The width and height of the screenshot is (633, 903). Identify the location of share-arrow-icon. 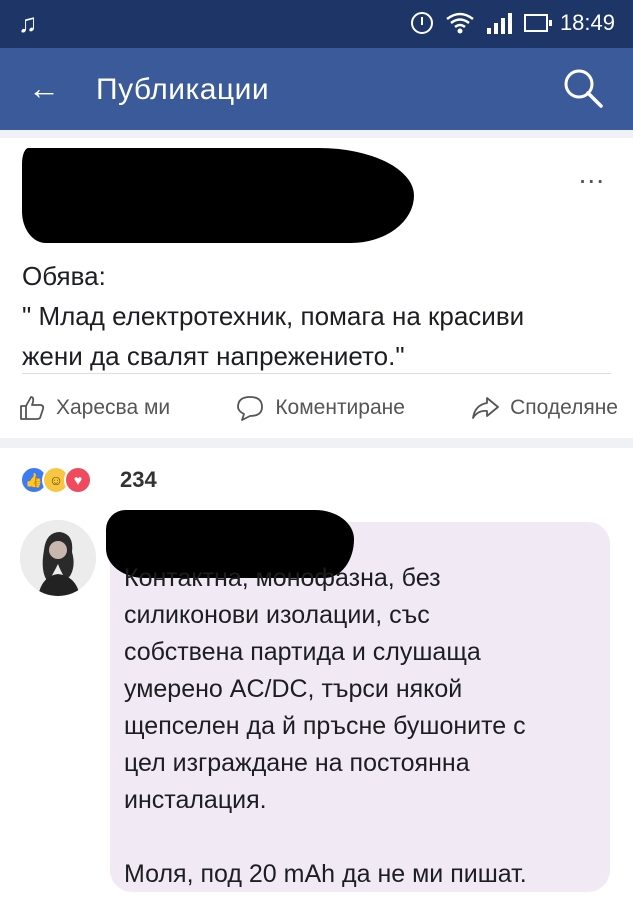
(485, 408).